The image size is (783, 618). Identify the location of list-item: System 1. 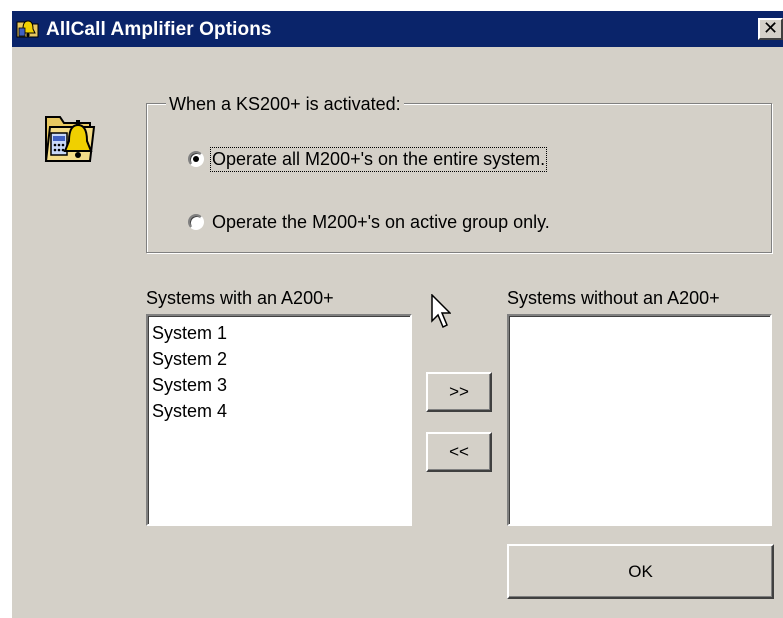
(279, 333).